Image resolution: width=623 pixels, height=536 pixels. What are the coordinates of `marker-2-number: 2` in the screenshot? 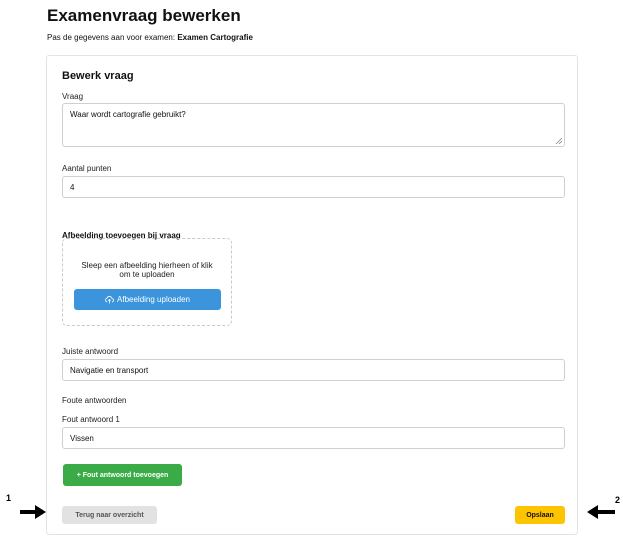 It's located at (618, 500).